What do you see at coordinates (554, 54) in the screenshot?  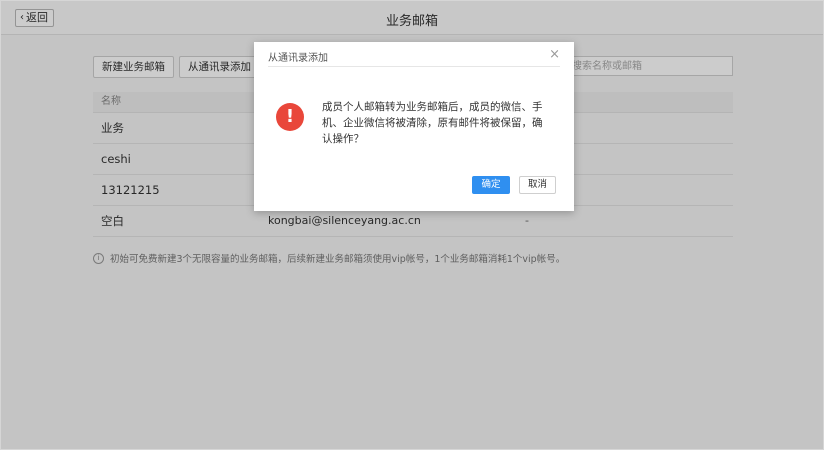 I see `close-icon: ×` at bounding box center [554, 54].